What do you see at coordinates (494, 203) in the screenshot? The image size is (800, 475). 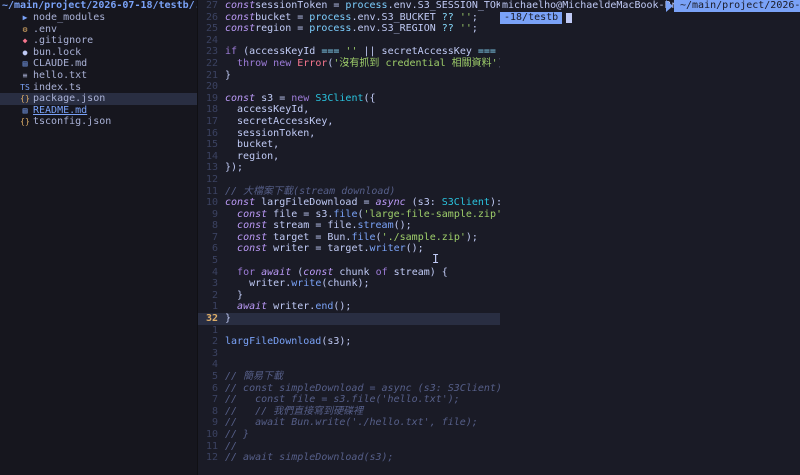 I see `code-token: ): Prom` at bounding box center [494, 203].